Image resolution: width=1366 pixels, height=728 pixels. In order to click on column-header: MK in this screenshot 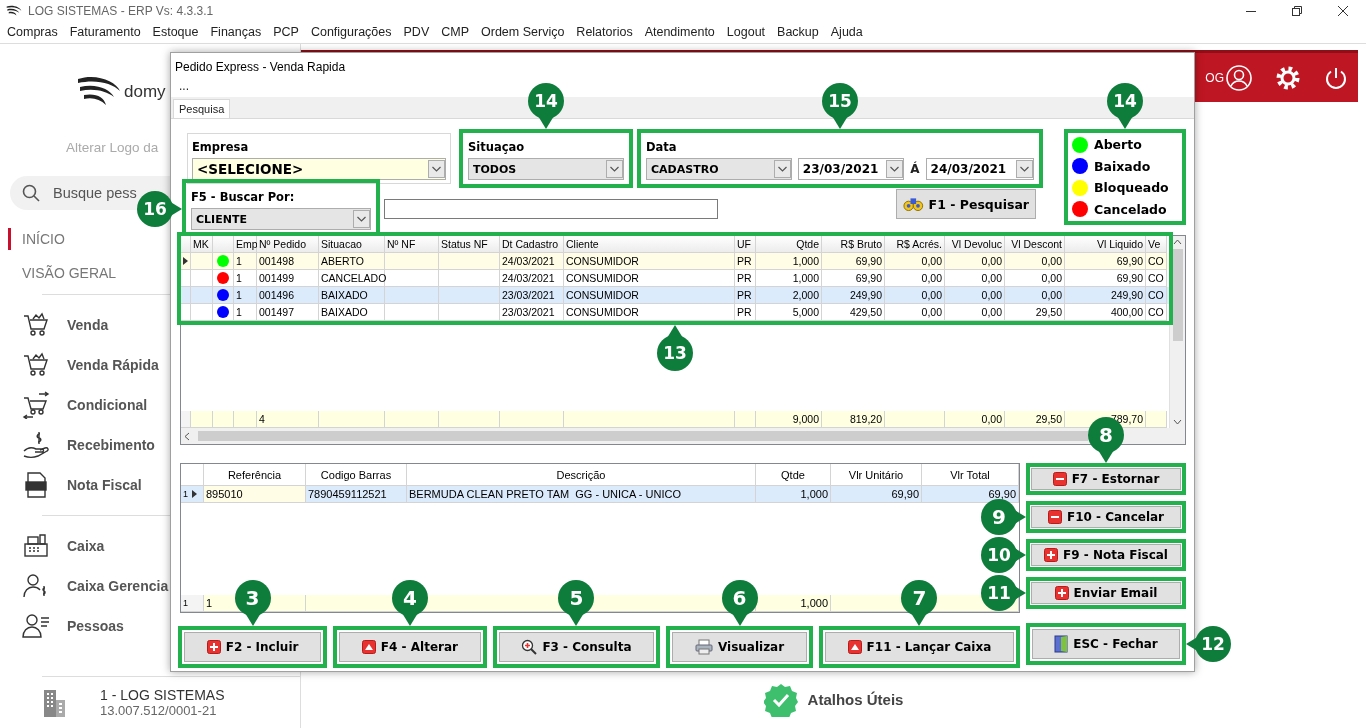, I will do `click(202, 244)`.